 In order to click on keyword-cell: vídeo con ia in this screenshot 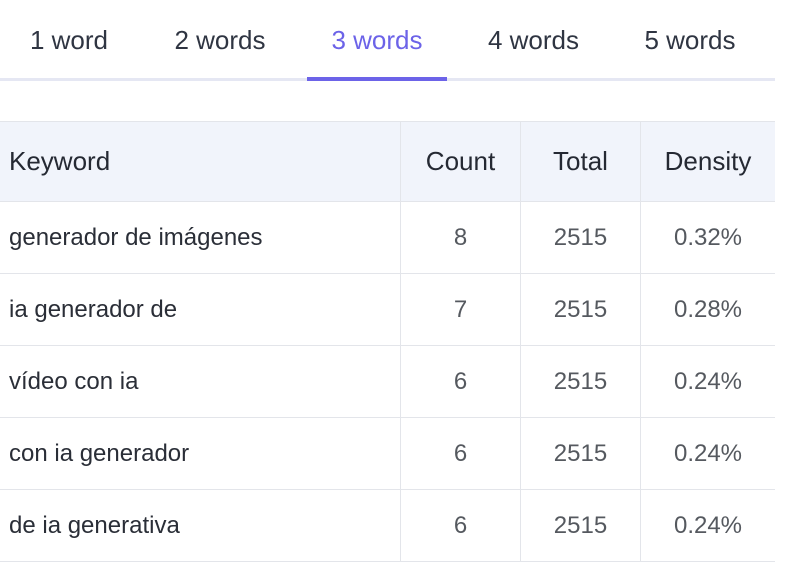, I will do `click(74, 381)`.